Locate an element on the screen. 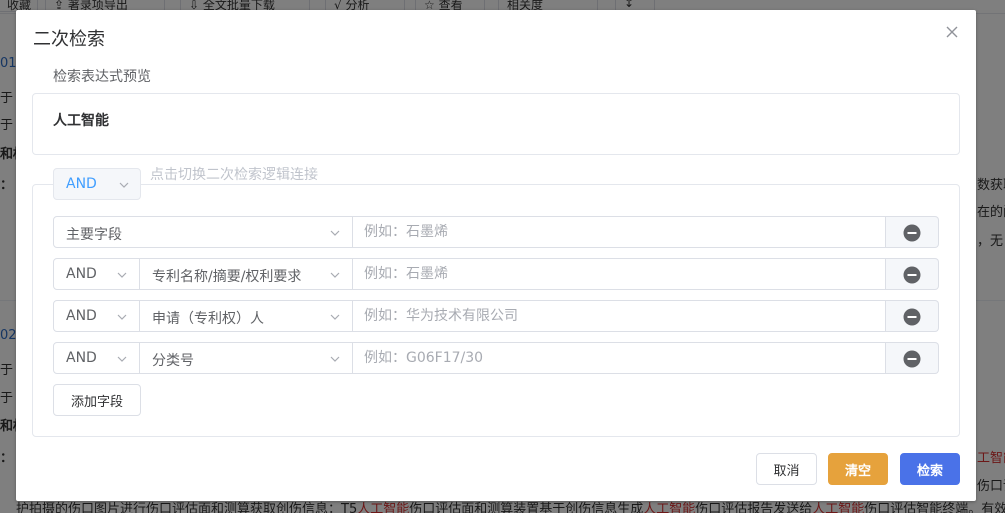 Image resolution: width=1005 pixels, height=513 pixels. logic-connector-value: AND is located at coordinates (81, 184).